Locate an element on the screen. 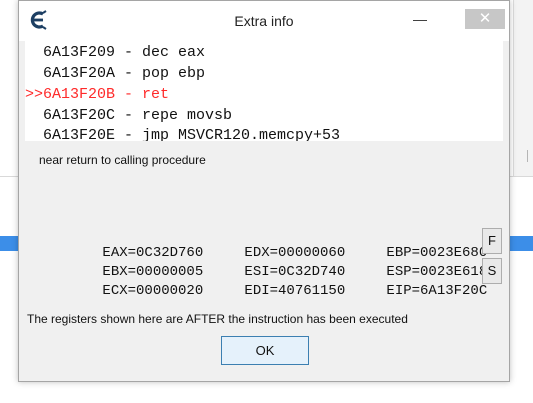 This screenshot has width=533, height=403. register-ebx: EBX=00000005 is located at coordinates (153, 272).